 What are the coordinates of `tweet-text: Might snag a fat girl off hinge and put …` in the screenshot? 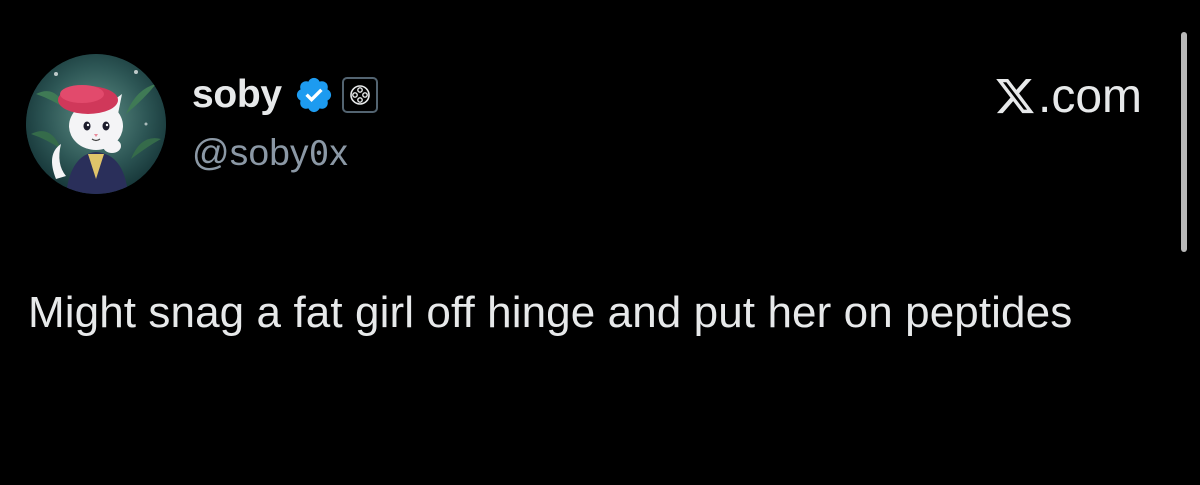 It's located at (550, 312).